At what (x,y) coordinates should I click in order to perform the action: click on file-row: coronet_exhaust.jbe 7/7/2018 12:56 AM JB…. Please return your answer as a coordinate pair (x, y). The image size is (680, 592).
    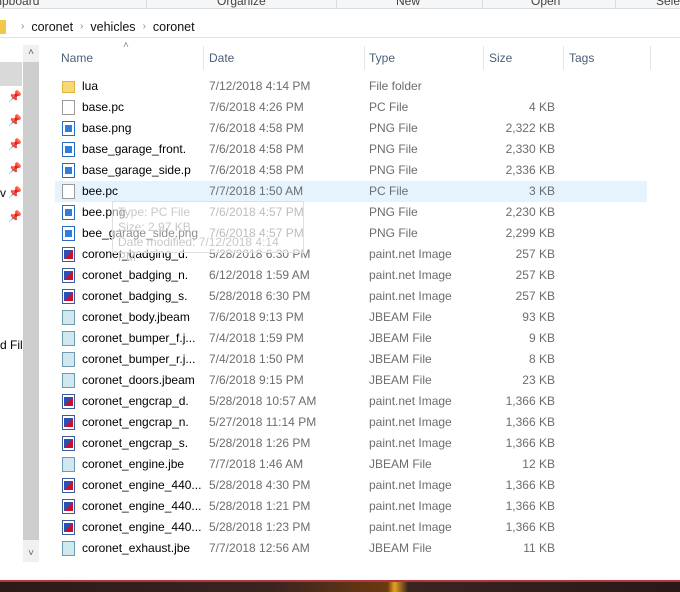
    Looking at the image, I should click on (351, 548).